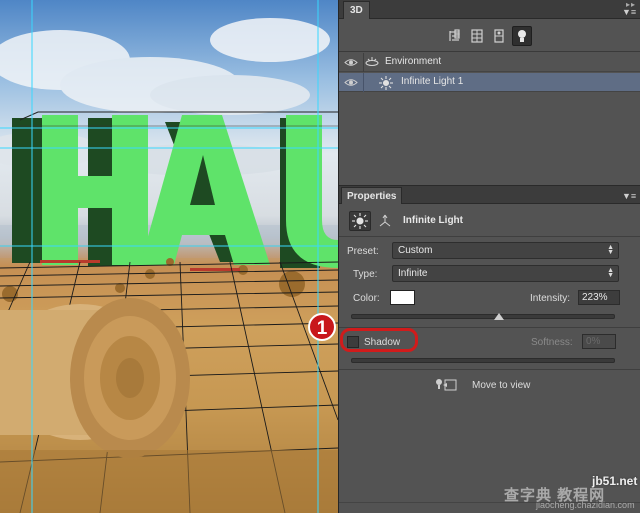 The height and width of the screenshot is (513, 640). Describe the element at coordinates (413, 273) in the screenshot. I see `type-value: Infinite` at that location.